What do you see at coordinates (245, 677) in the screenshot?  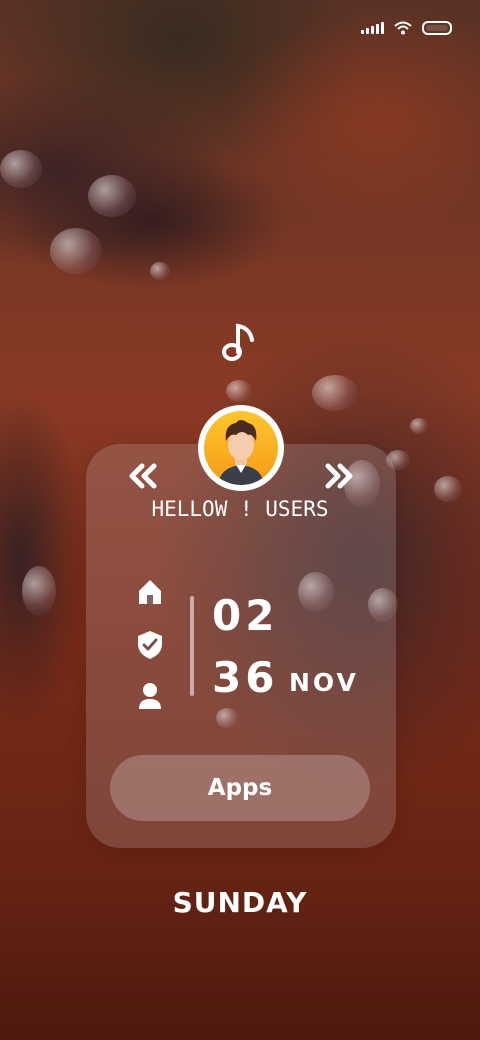 I see `clock-minute: 36` at bounding box center [245, 677].